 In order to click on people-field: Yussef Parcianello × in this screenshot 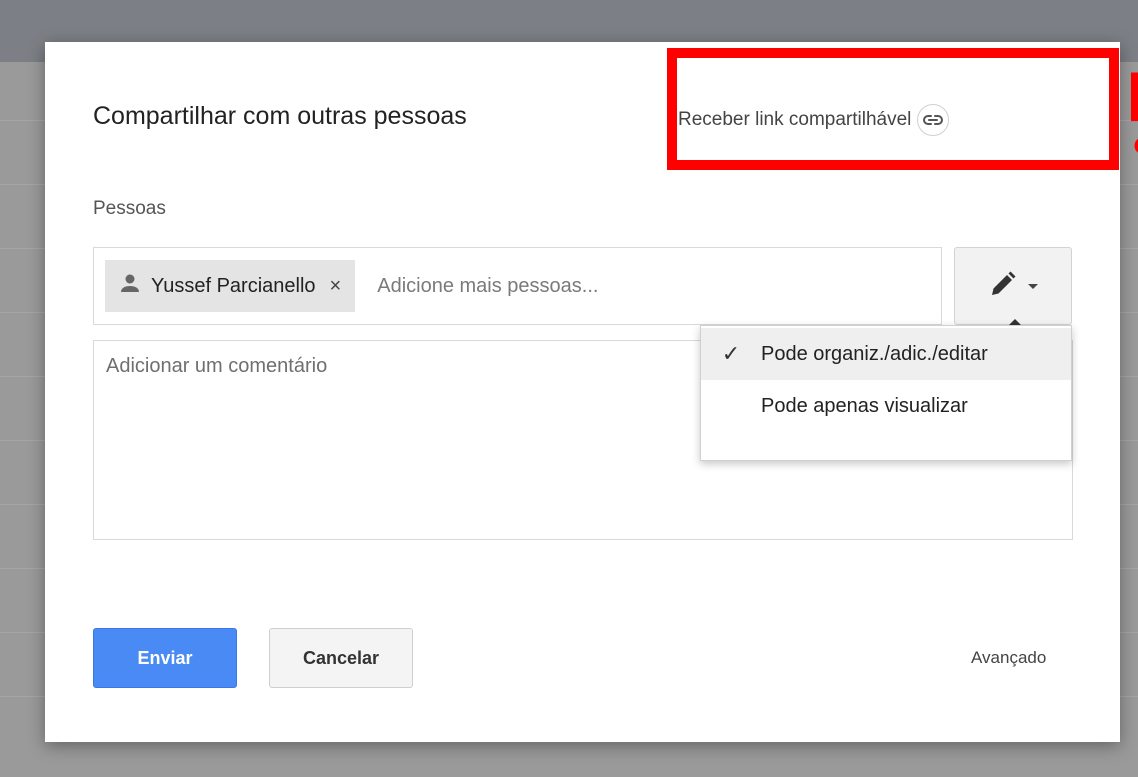, I will do `click(517, 286)`.